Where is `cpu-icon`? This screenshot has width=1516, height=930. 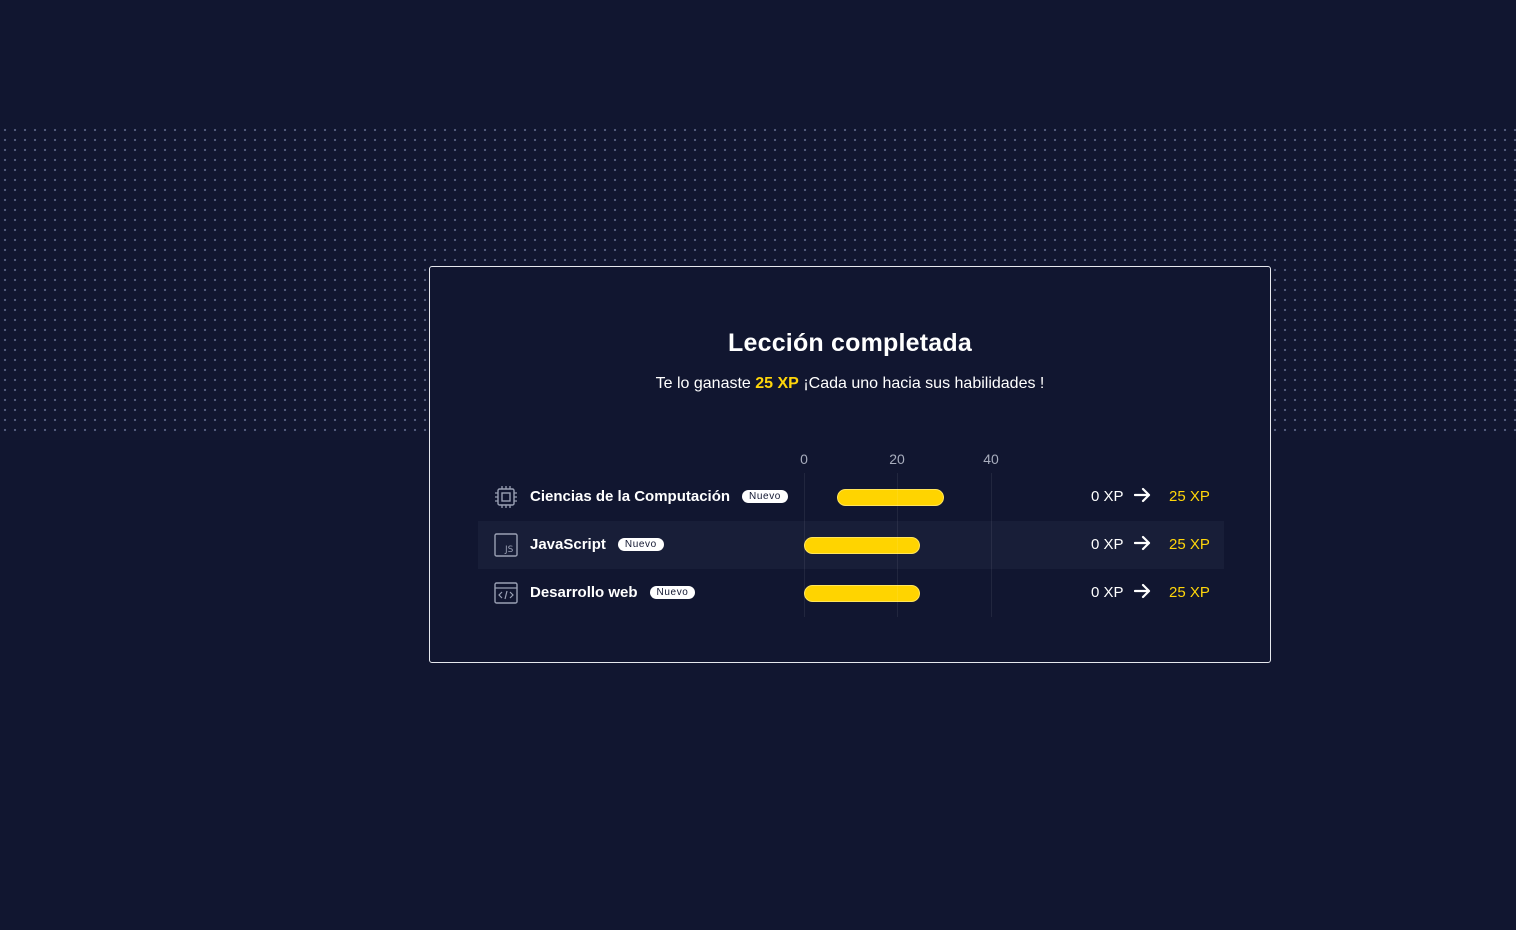
cpu-icon is located at coordinates (506, 497).